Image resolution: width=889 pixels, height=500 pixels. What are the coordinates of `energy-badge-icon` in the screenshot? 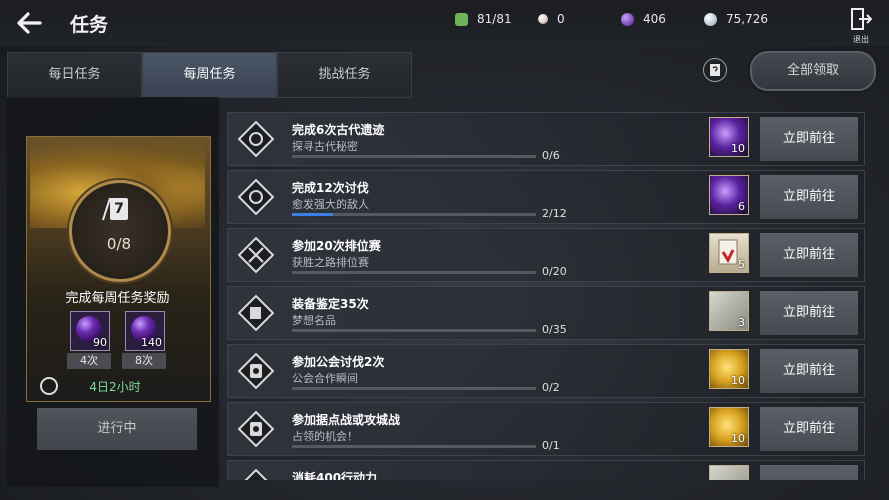 It's located at (461, 19).